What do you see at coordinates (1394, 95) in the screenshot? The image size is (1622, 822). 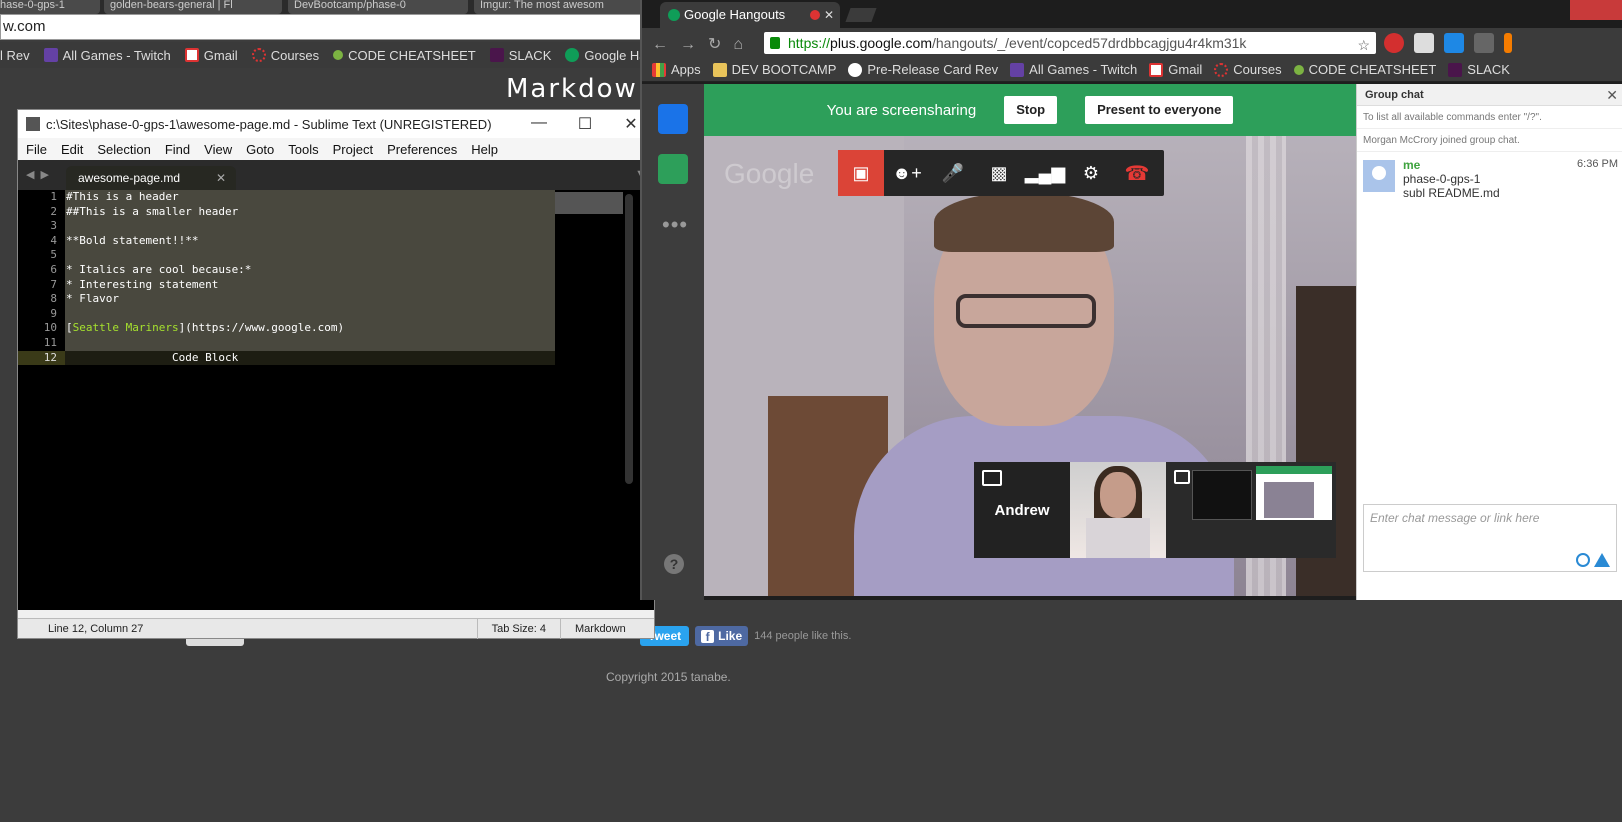 I see `chat-title: Group chat` at bounding box center [1394, 95].